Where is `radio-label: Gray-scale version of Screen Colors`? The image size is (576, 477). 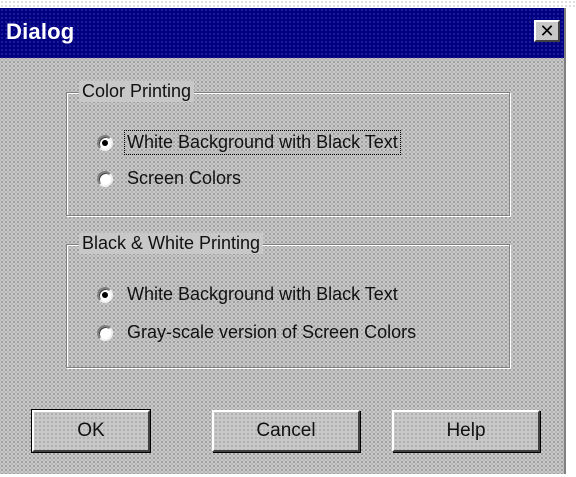 radio-label: Gray-scale version of Screen Colors is located at coordinates (271, 332).